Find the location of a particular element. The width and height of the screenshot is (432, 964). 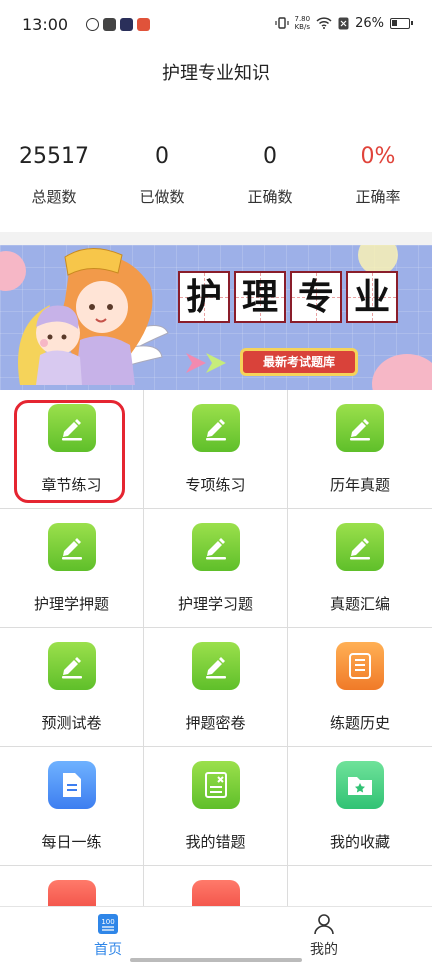

banner-tag: 最新考试题库 is located at coordinates (299, 362).